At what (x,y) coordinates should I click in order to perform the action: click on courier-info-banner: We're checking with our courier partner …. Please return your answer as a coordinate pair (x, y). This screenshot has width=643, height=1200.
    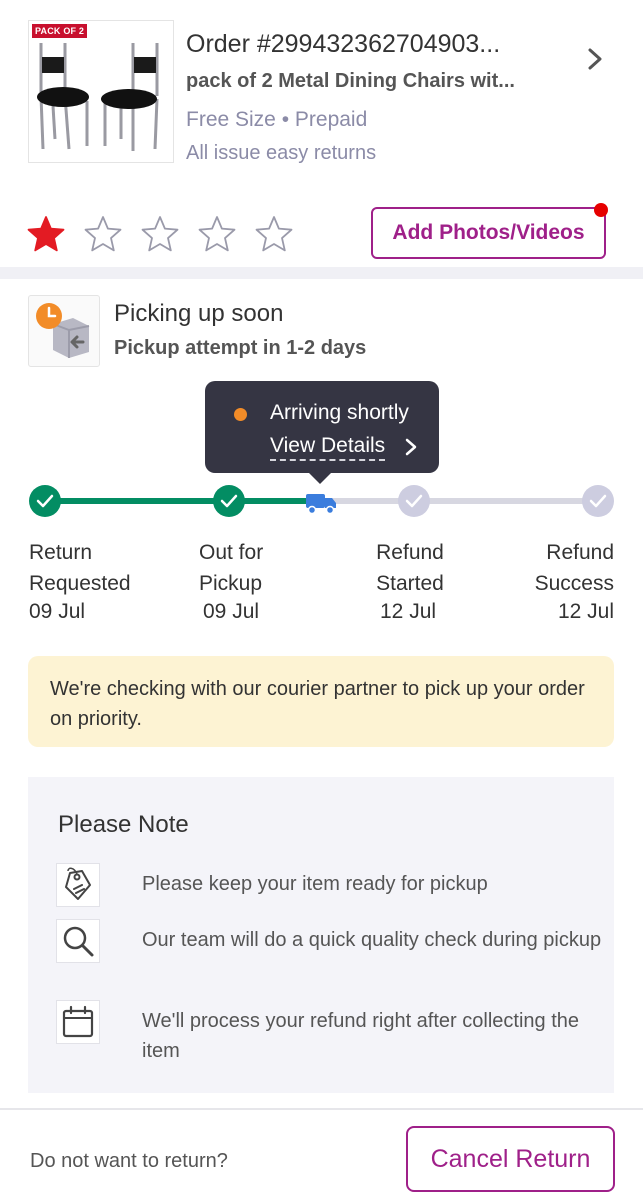
    Looking at the image, I should click on (321, 701).